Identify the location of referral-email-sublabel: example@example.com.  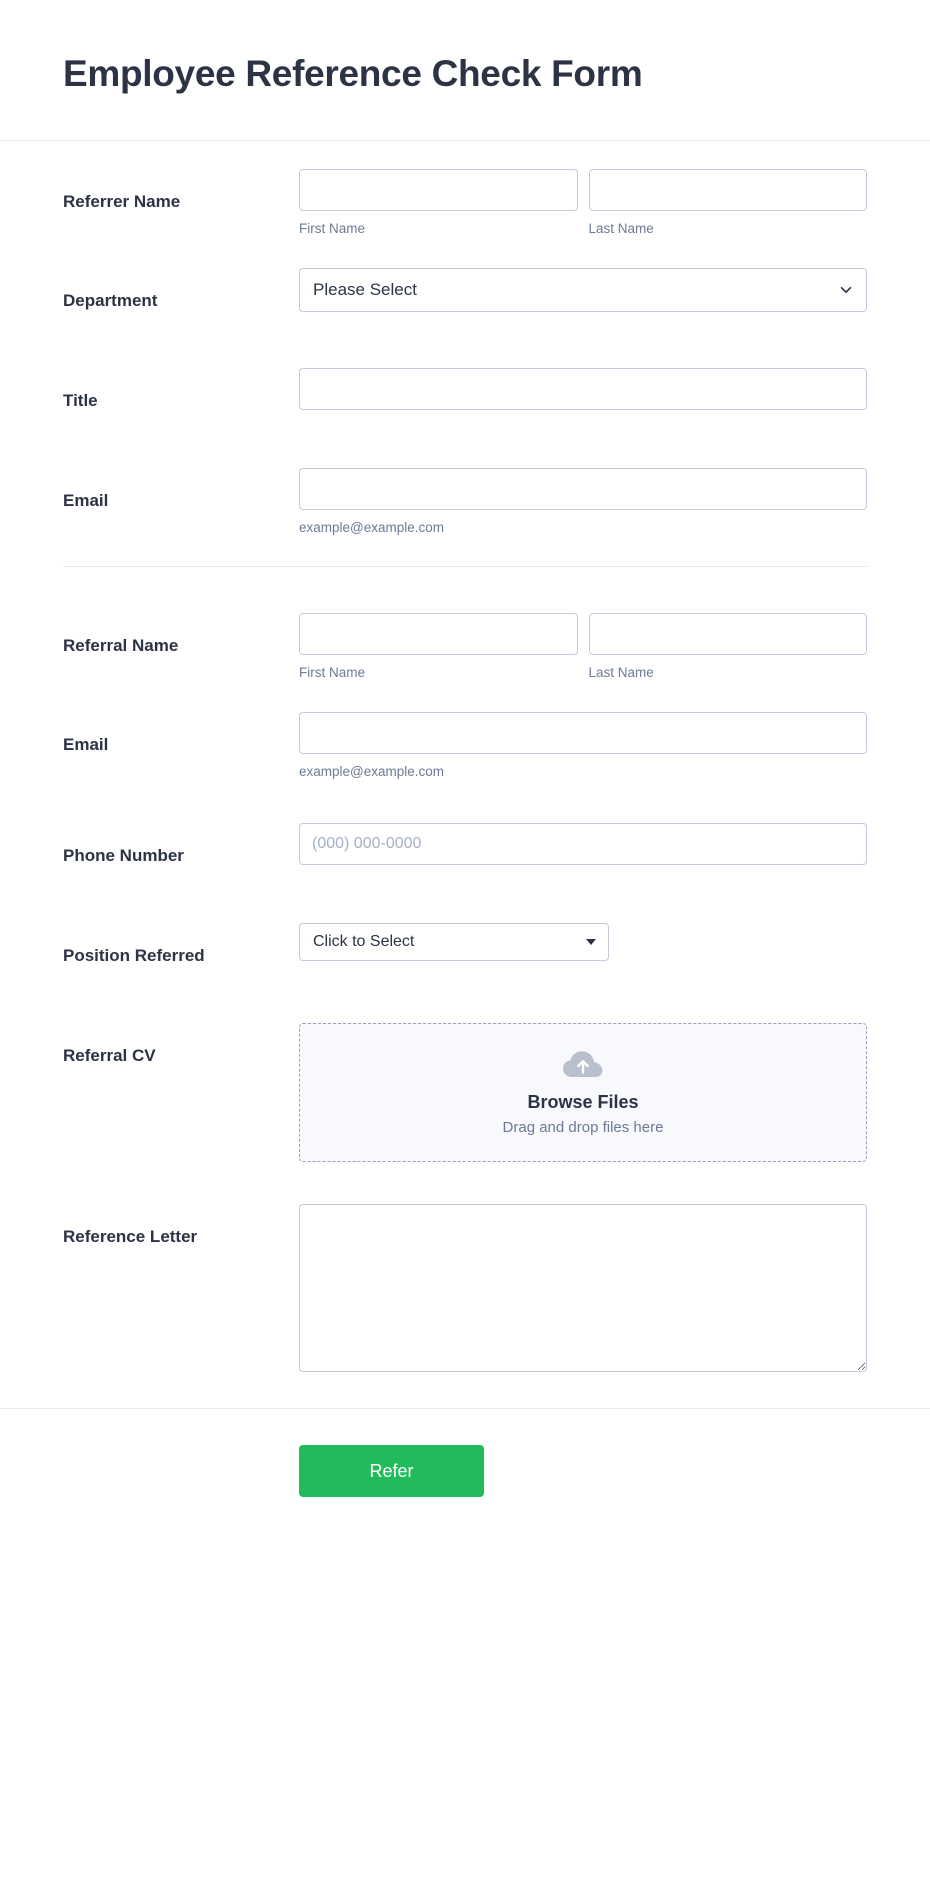
(372, 772).